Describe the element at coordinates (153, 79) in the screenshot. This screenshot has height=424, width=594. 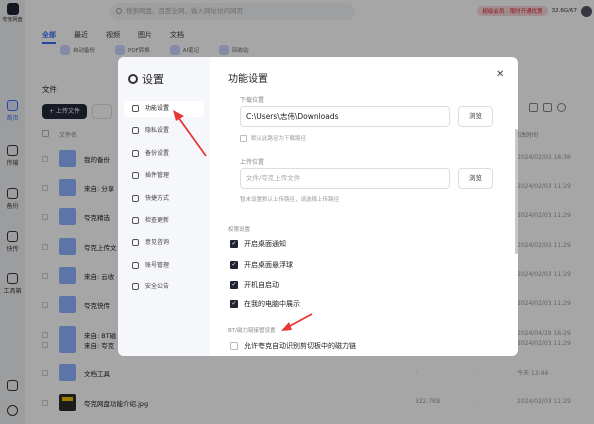
I see `dialog-title-text: 设置` at that location.